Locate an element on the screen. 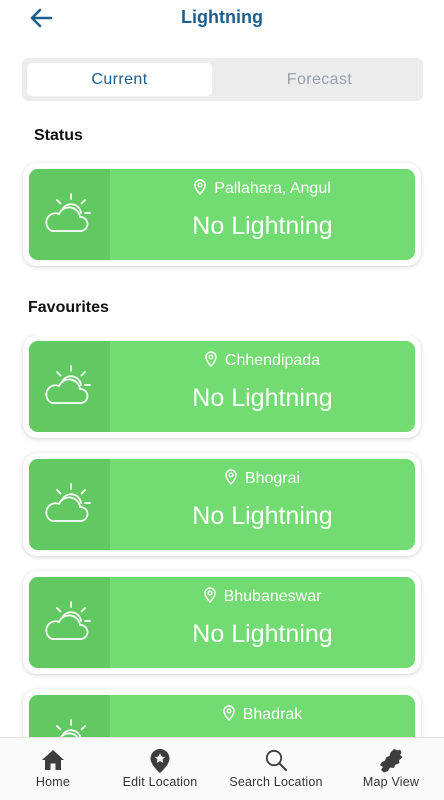  status-card: Pallahara, Angul No Lightning is located at coordinates (222, 214).